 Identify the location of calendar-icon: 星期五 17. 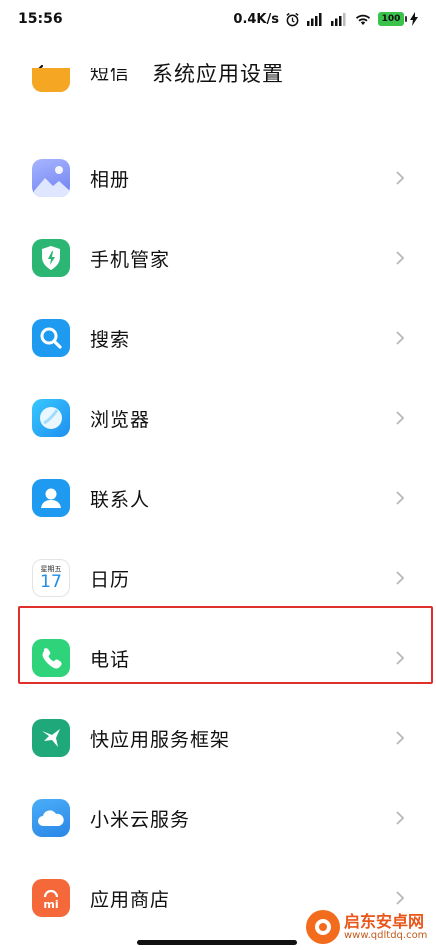
(51, 578).